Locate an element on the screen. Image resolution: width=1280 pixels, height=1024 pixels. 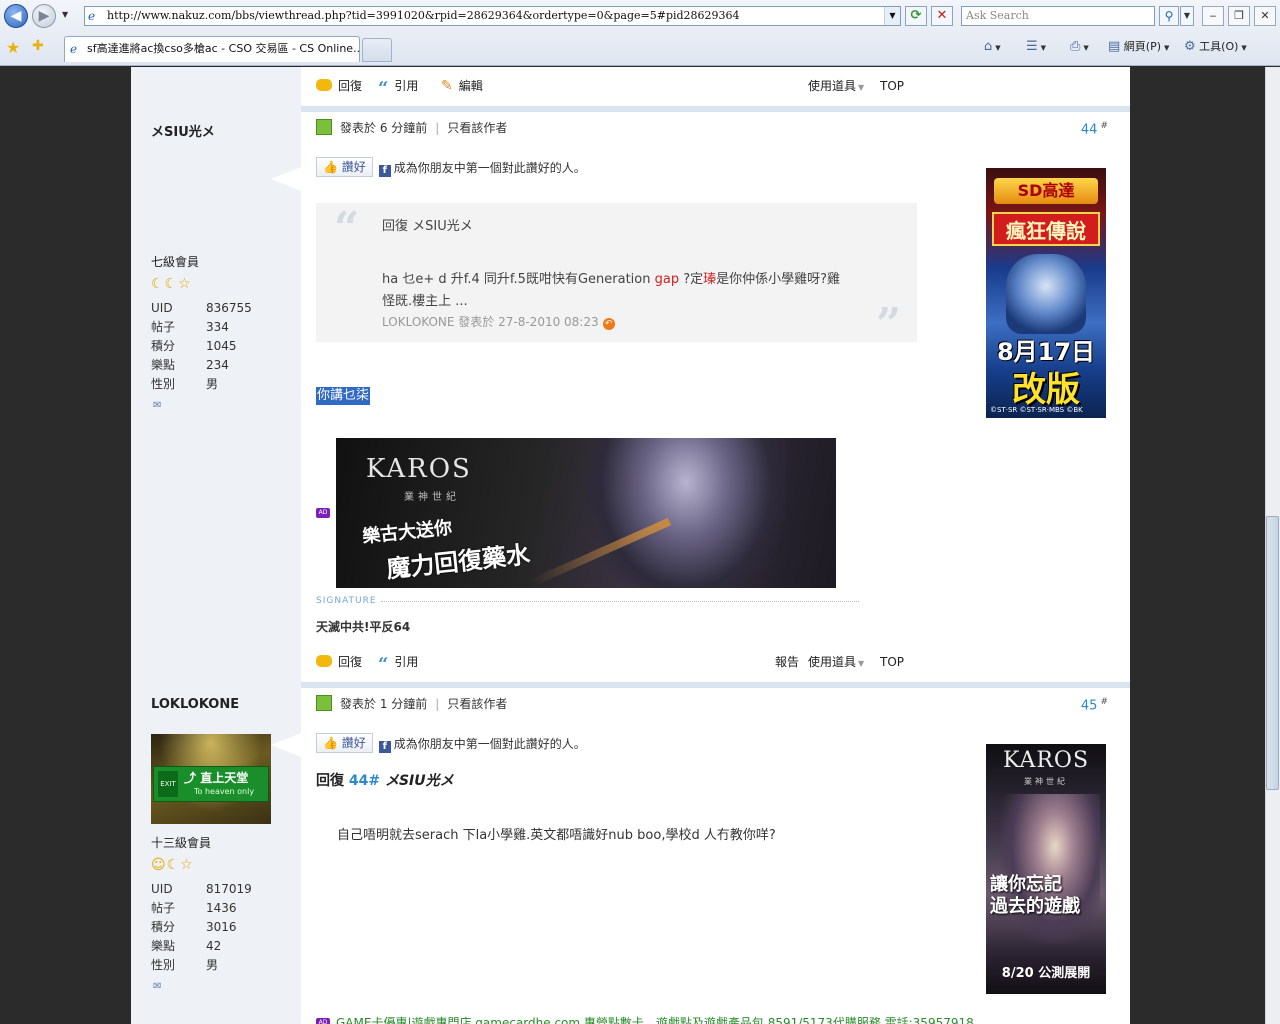
page-icon: ℯ is located at coordinates (74, 49).